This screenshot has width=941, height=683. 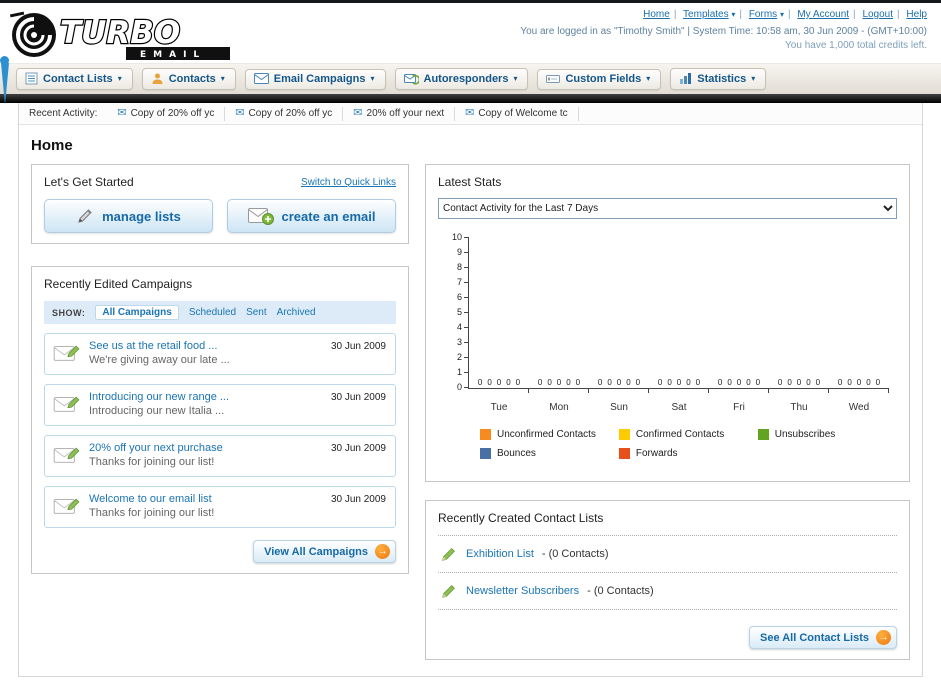 What do you see at coordinates (119, 35) in the screenshot?
I see `turbo-email-logo: TURBO EMAIL` at bounding box center [119, 35].